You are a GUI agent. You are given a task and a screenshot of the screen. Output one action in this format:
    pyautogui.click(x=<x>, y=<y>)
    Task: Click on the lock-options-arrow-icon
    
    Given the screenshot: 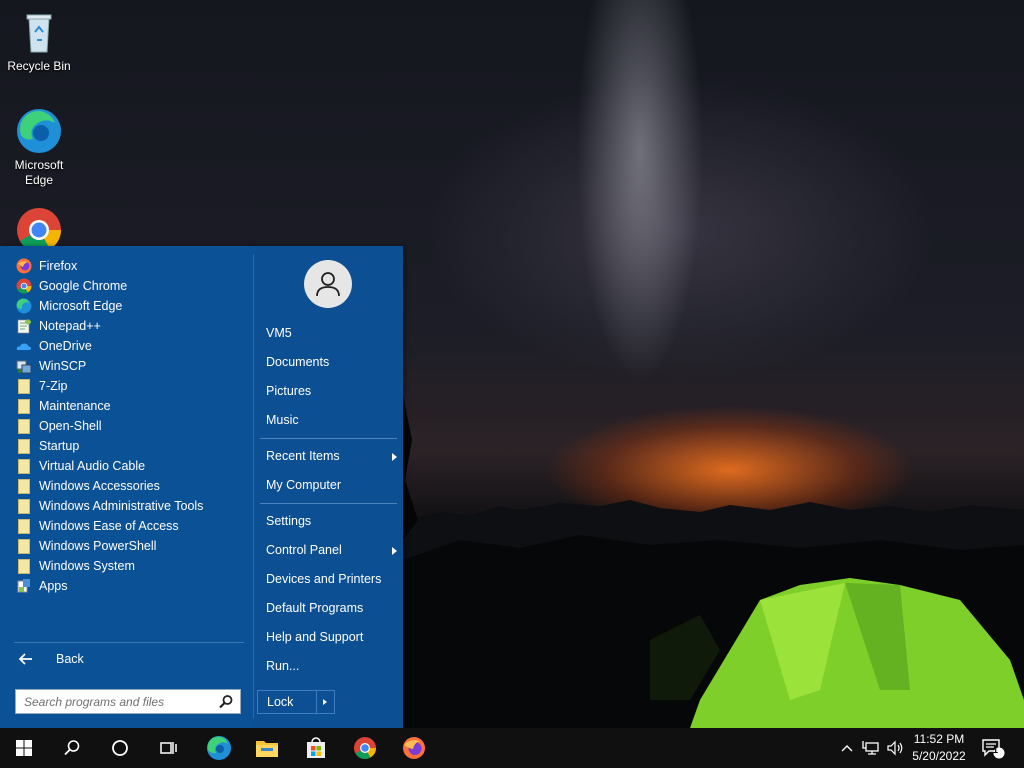 What is the action you would take?
    pyautogui.click(x=325, y=702)
    